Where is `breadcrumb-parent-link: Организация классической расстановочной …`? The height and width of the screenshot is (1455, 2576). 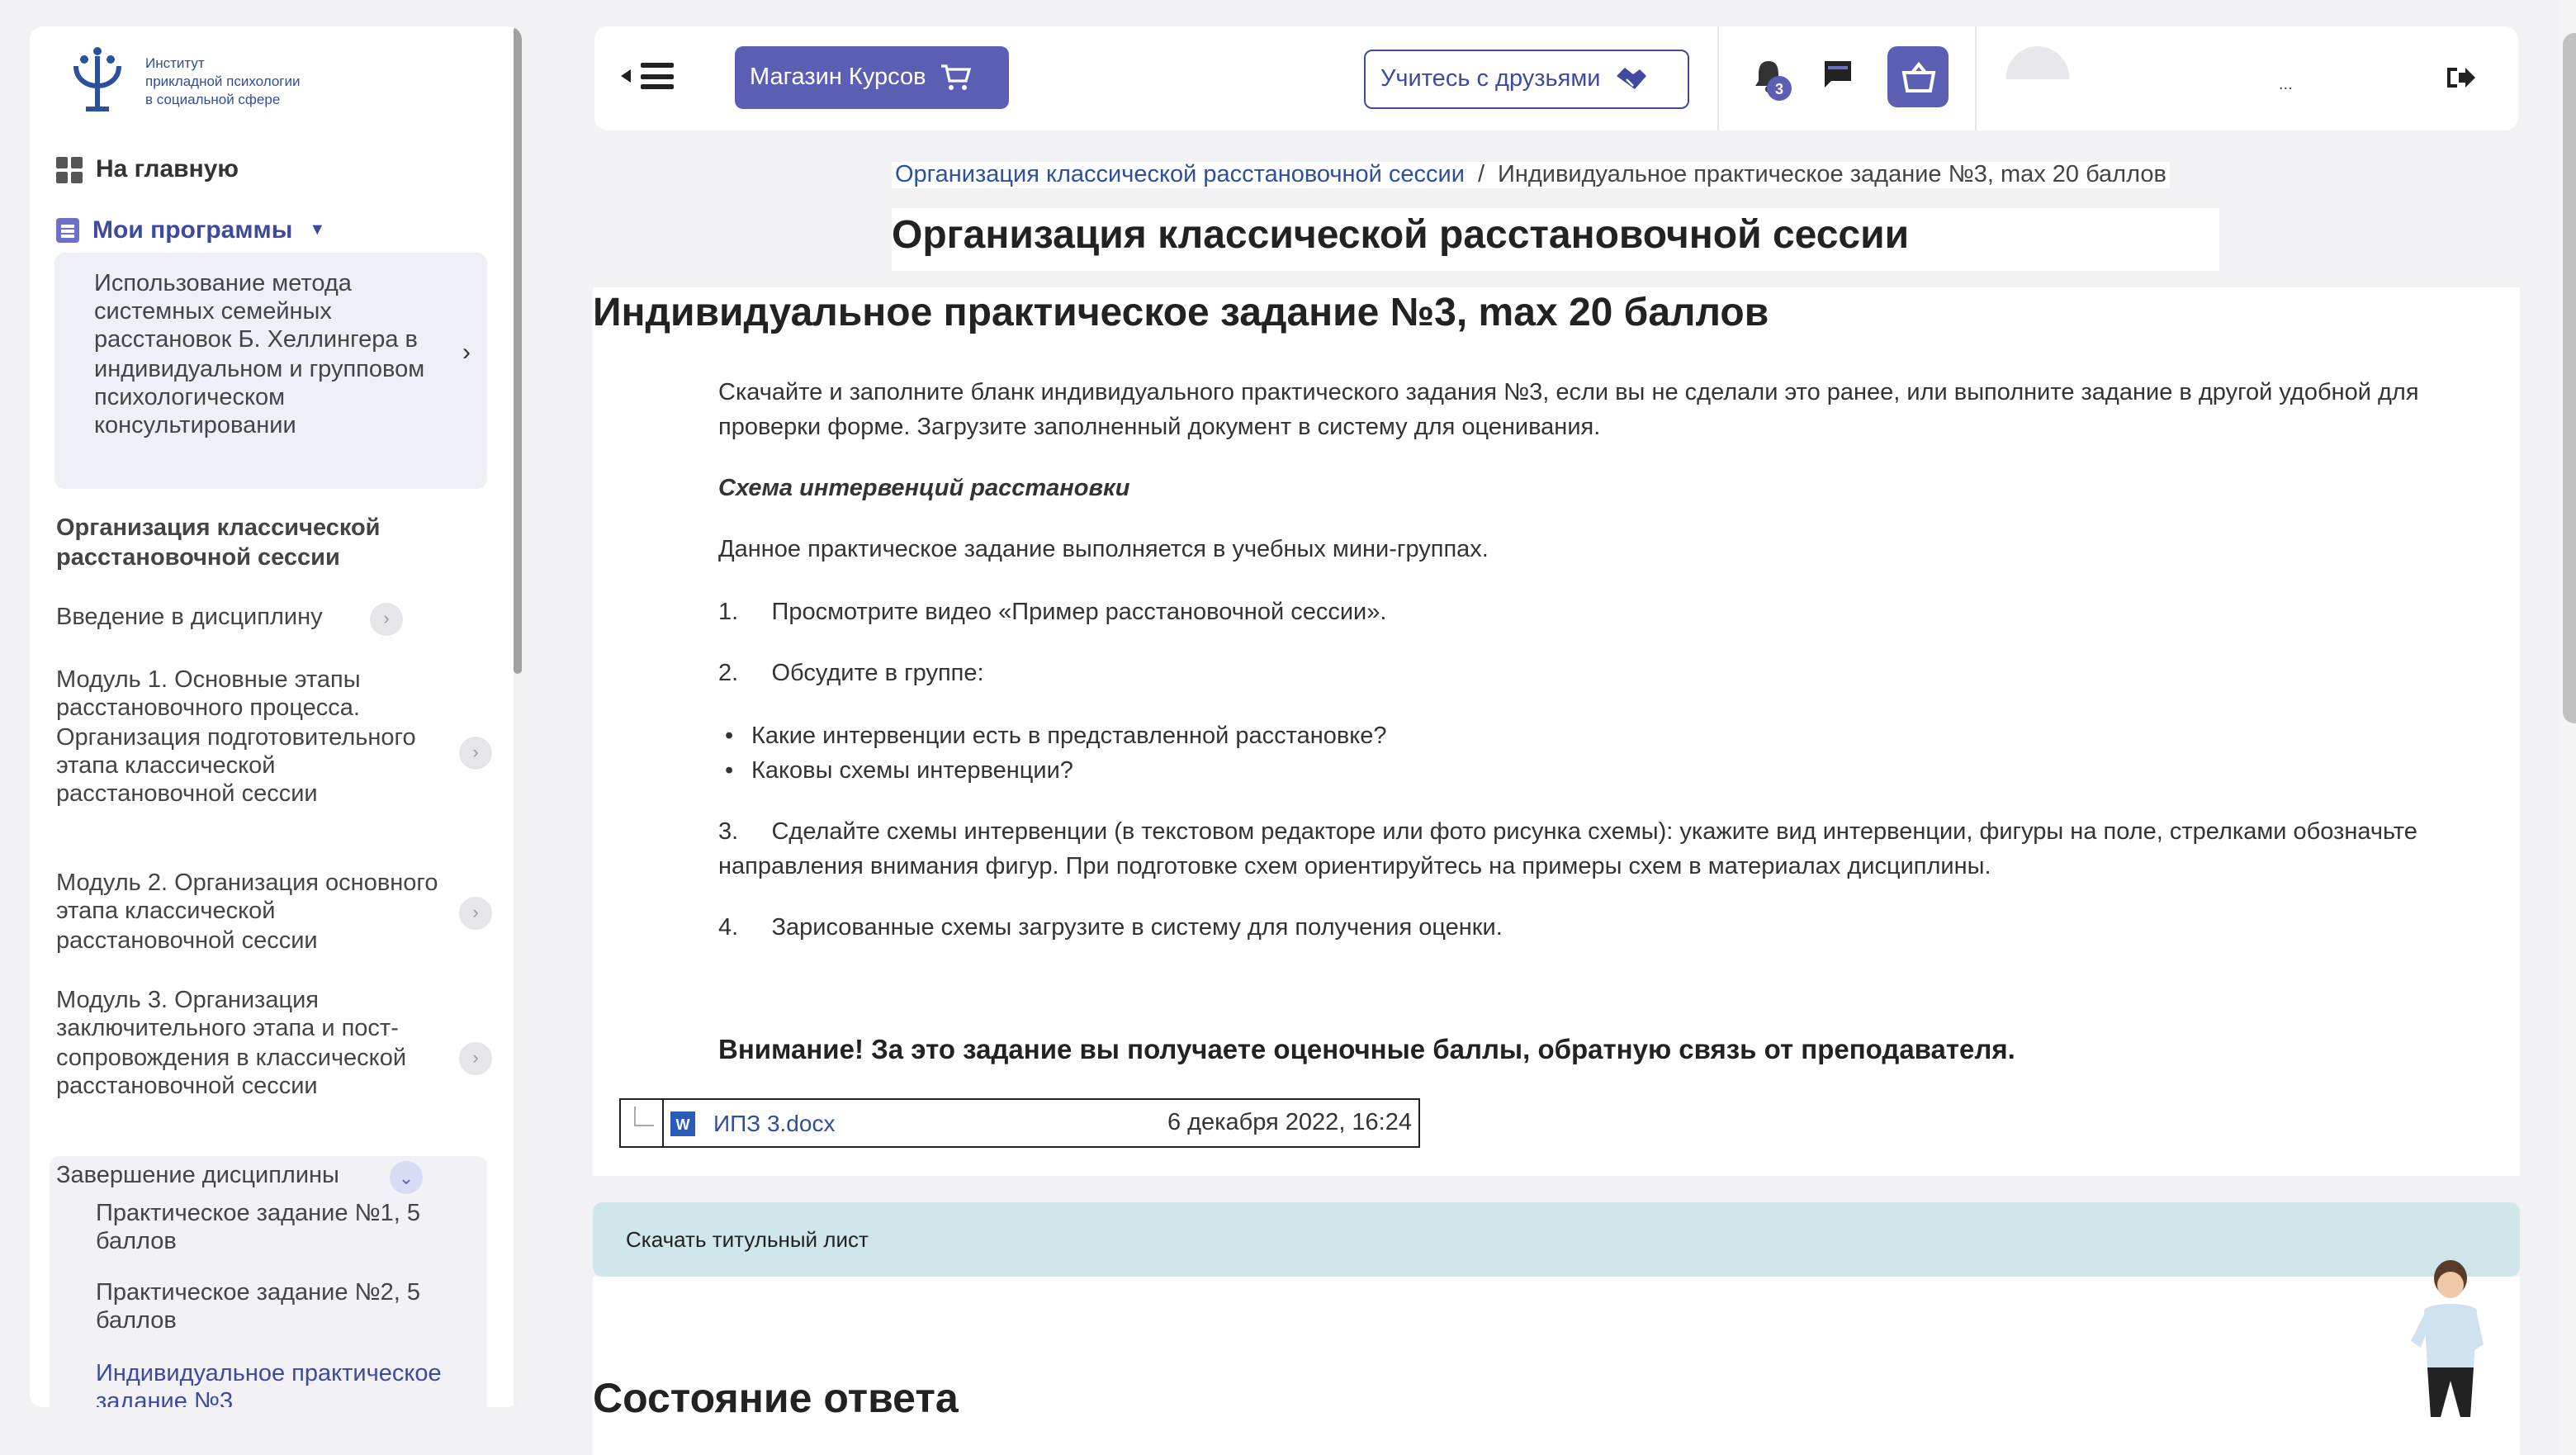 breadcrumb-parent-link: Организация классической расстановочной … is located at coordinates (1180, 175).